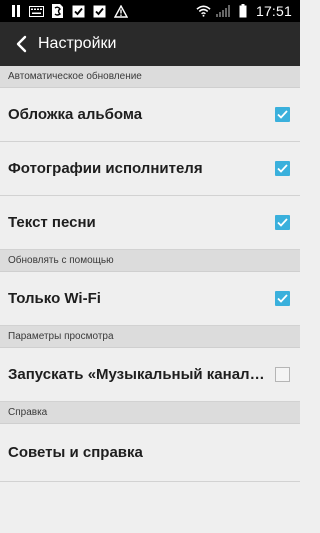 This screenshot has width=320, height=533. I want to click on page-title: Настройки, so click(77, 43).